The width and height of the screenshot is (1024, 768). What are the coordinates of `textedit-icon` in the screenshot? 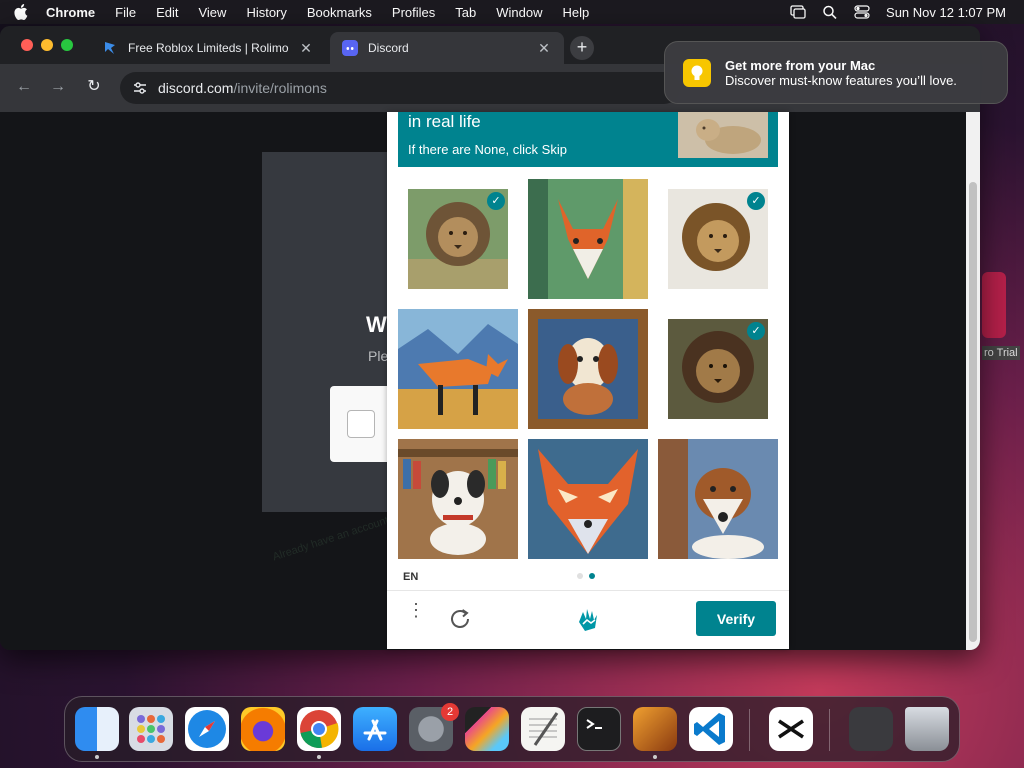 It's located at (543, 729).